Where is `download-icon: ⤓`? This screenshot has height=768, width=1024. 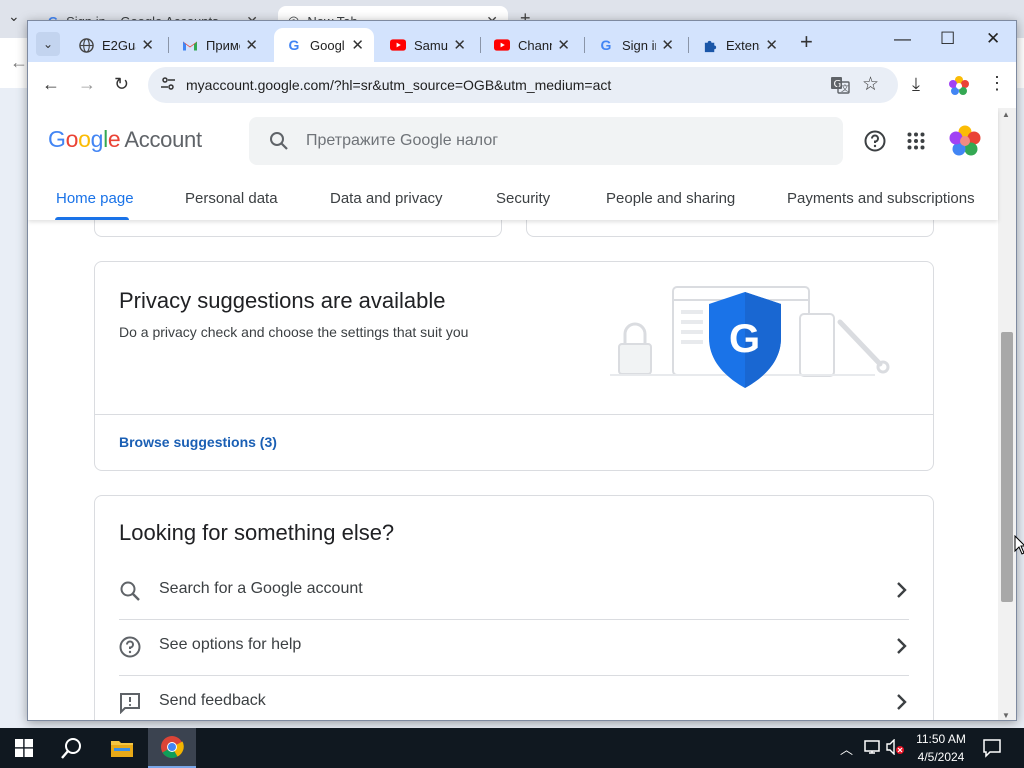 download-icon: ⤓ is located at coordinates (916, 84).